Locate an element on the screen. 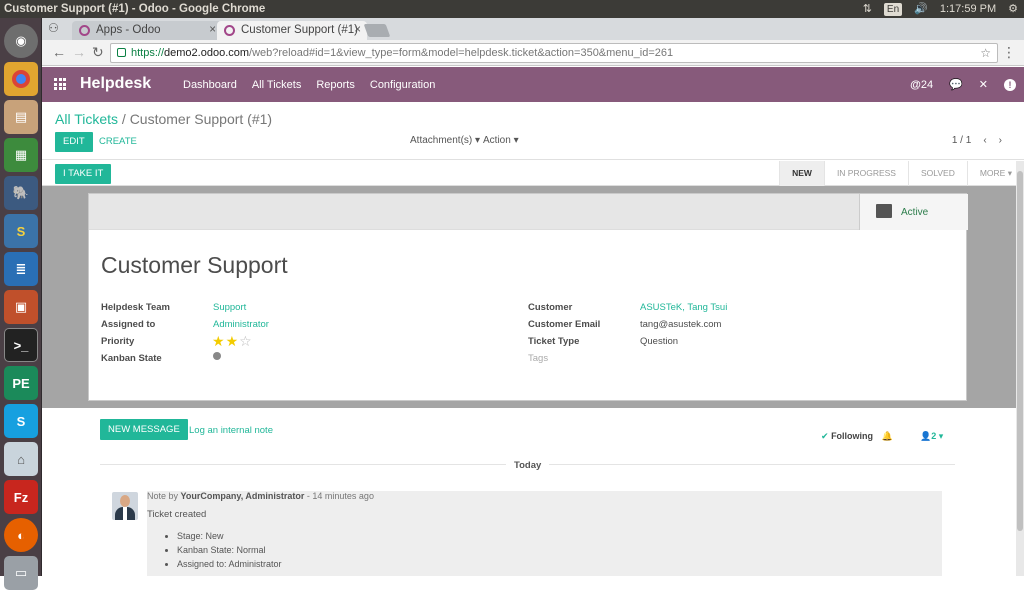 The width and height of the screenshot is (1024, 590). field-label: Assigned to is located at coordinates (128, 324).